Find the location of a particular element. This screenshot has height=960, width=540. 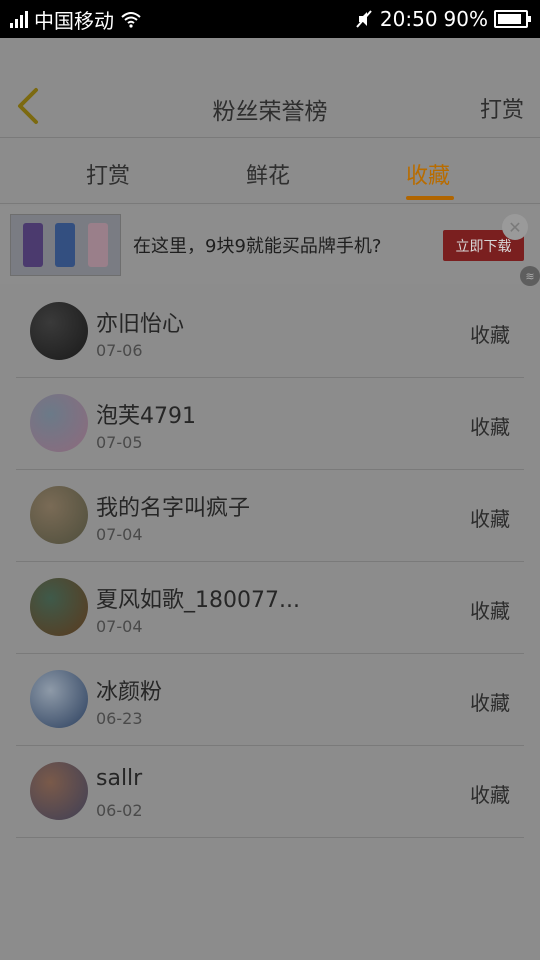

tab-bar: 打赏 鲜花 收藏 is located at coordinates (270, 171).